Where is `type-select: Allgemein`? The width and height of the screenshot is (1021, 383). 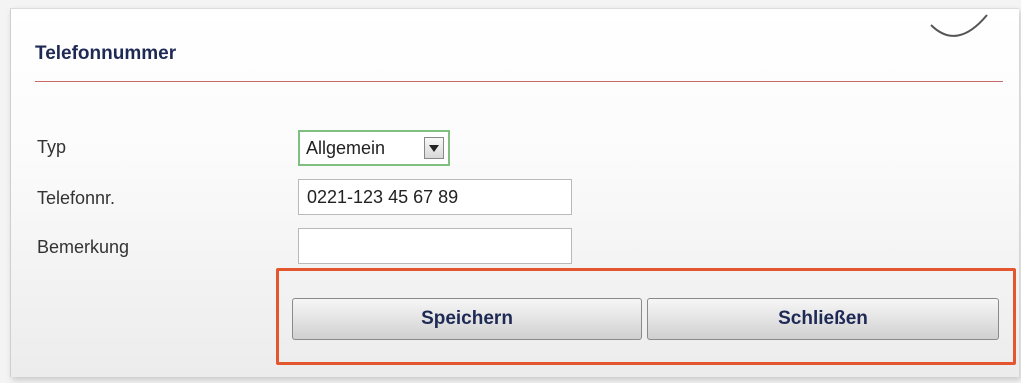 type-select: Allgemein is located at coordinates (374, 148).